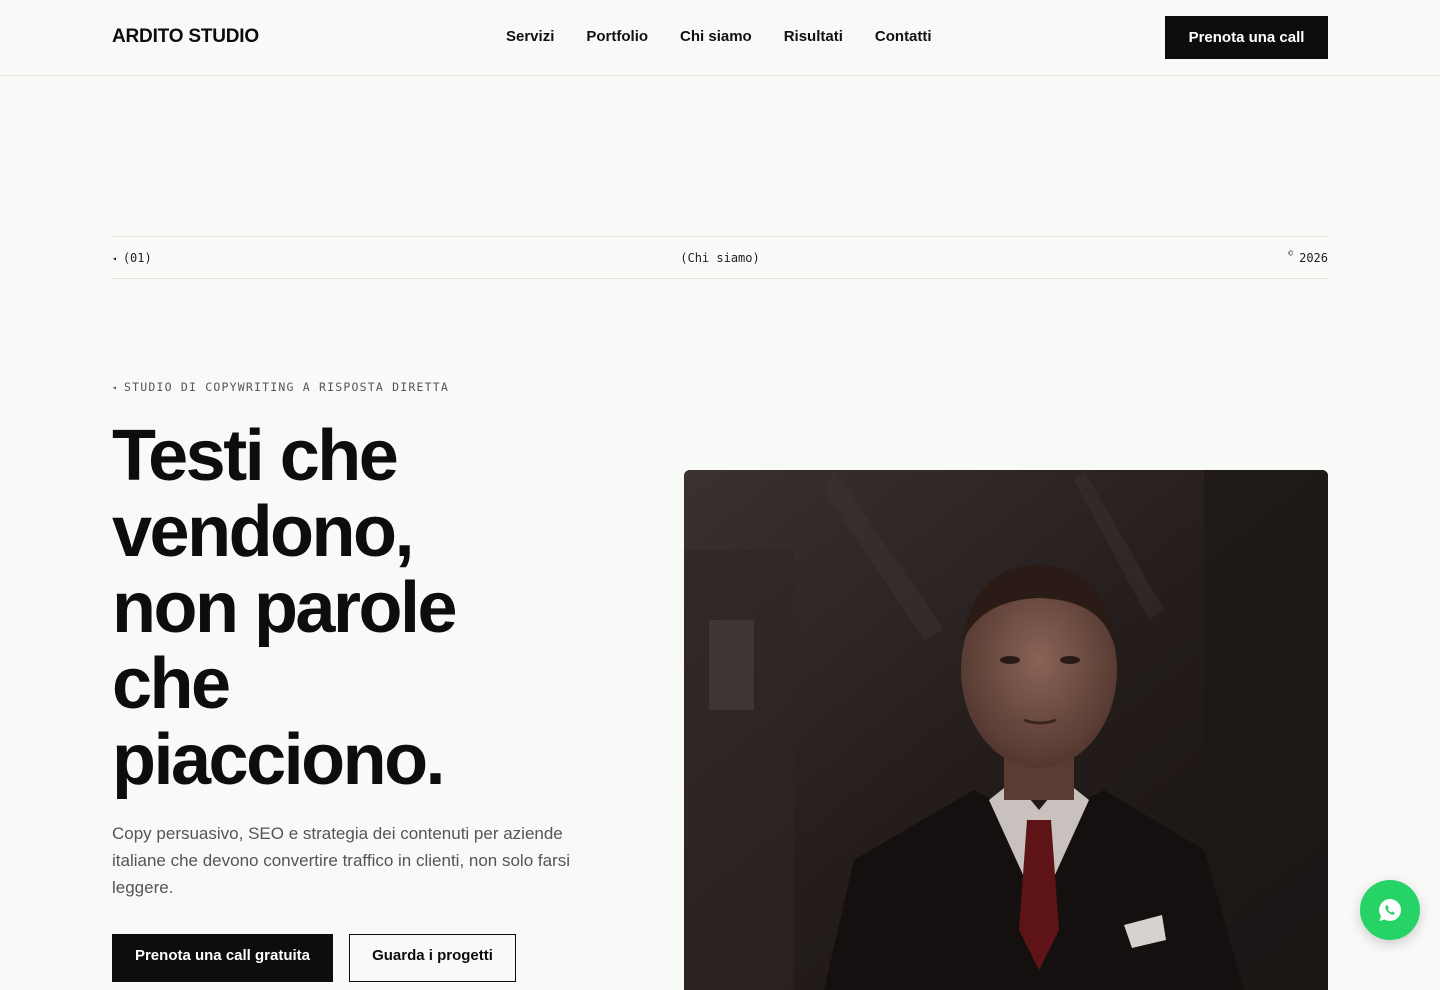  Describe the element at coordinates (617, 36) in the screenshot. I see `nav-portfolio: Portfolio` at that location.